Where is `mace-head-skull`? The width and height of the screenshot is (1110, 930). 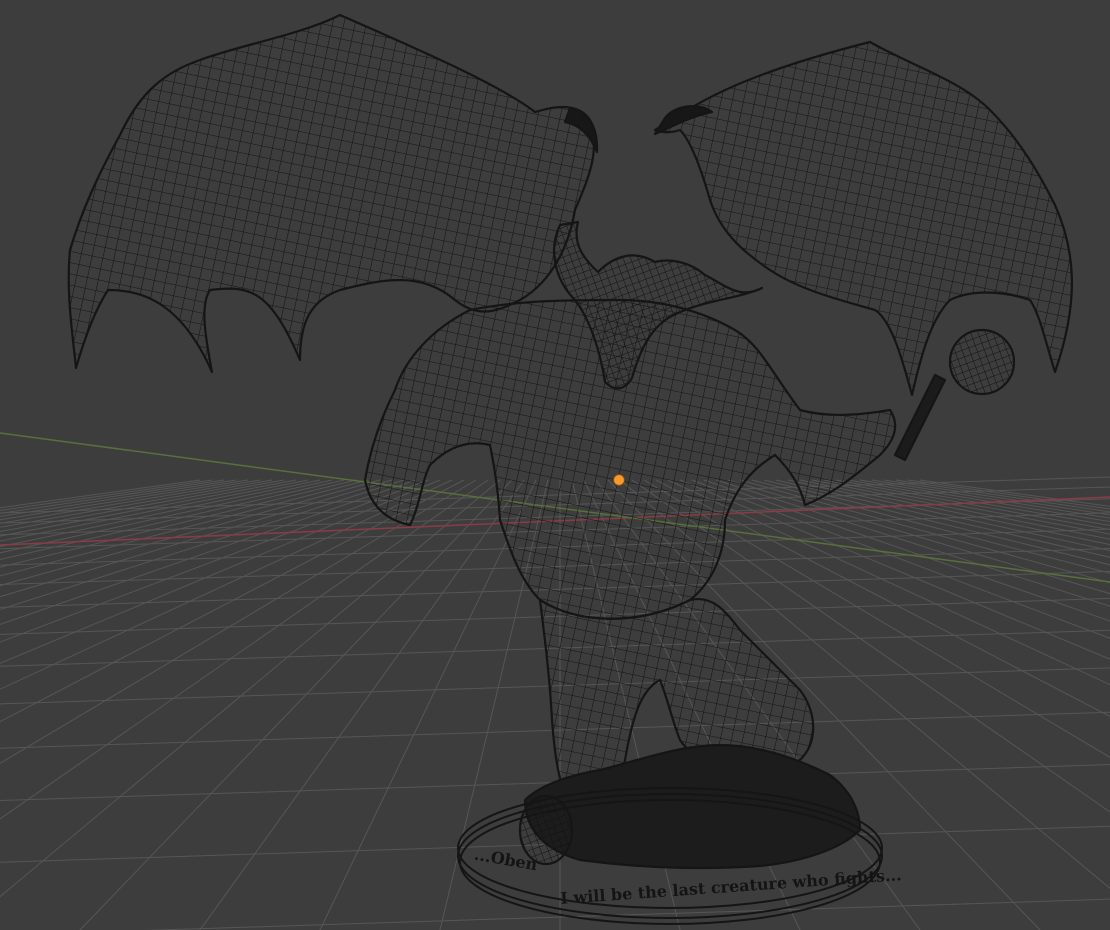 mace-head-skull is located at coordinates (982, 362).